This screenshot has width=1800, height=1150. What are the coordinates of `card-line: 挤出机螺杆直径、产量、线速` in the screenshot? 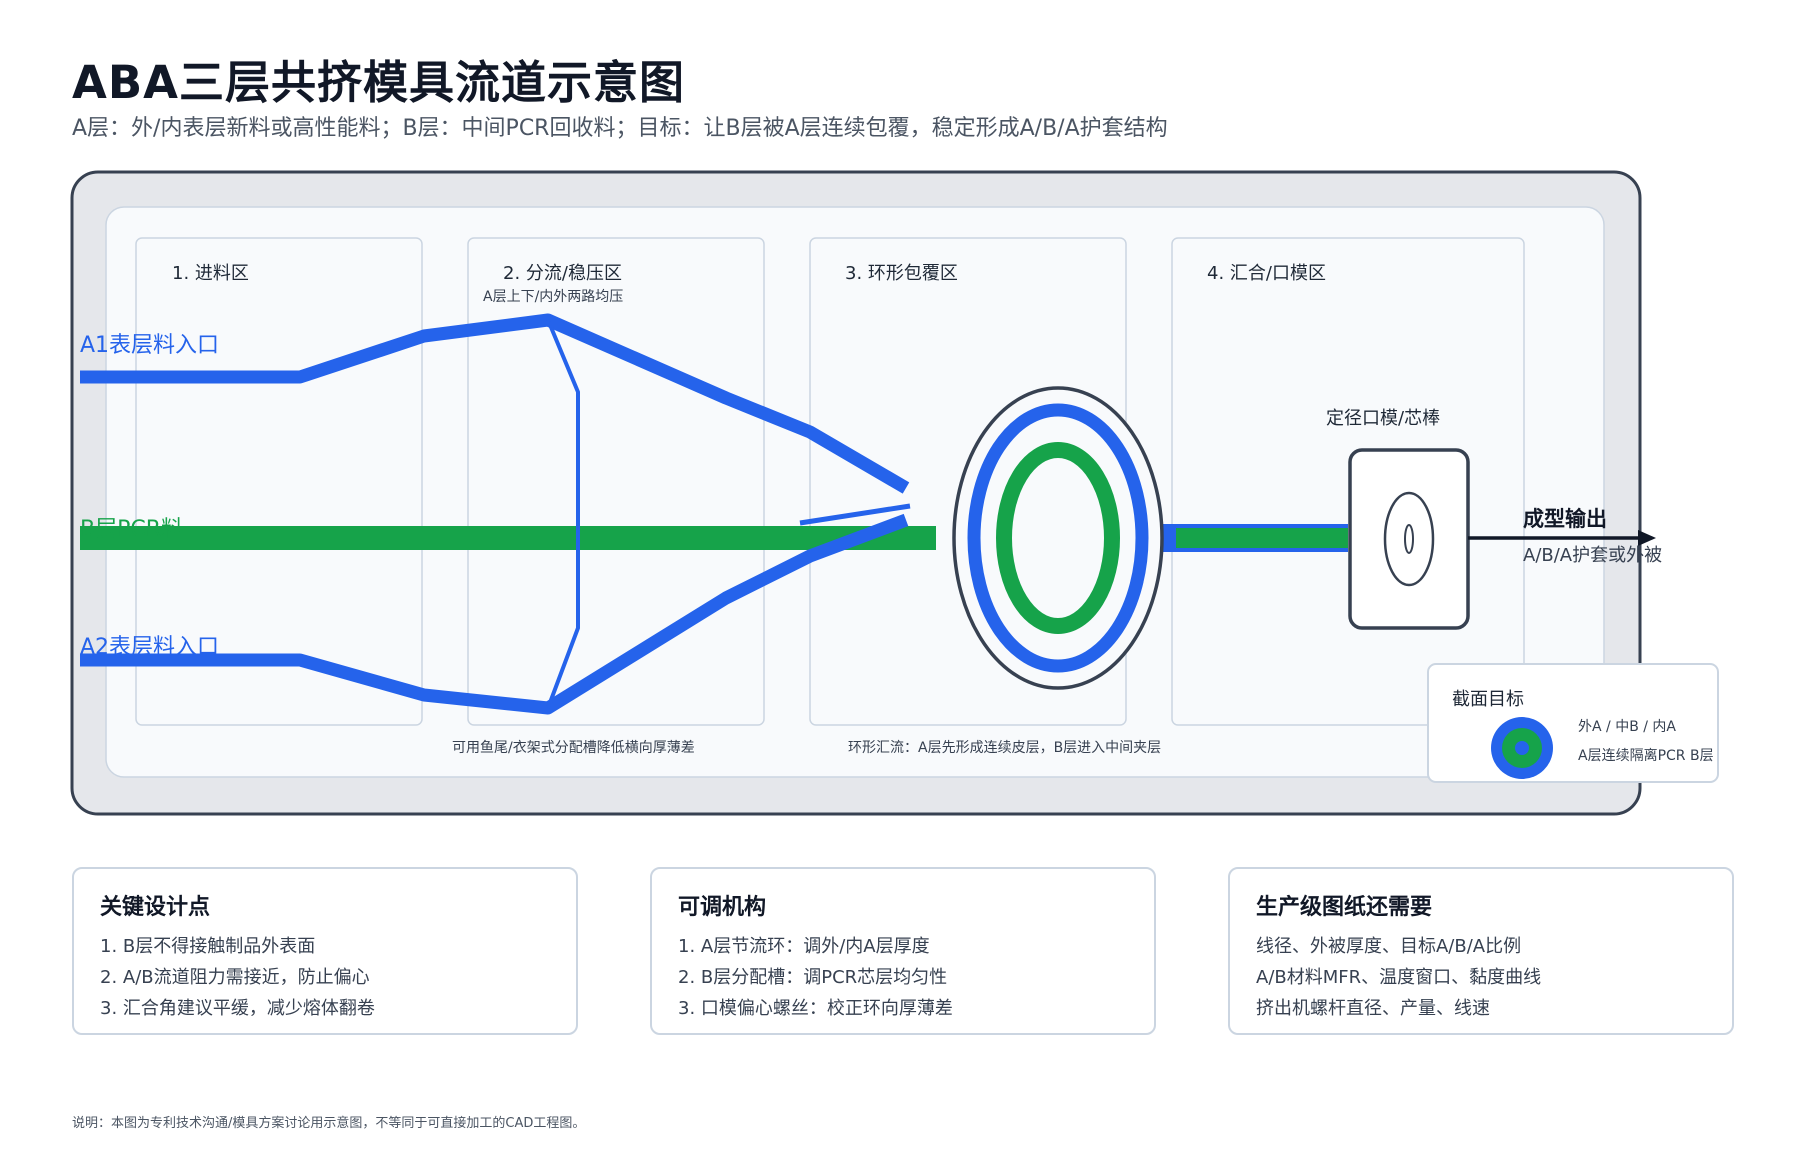 It's located at (1373, 1008).